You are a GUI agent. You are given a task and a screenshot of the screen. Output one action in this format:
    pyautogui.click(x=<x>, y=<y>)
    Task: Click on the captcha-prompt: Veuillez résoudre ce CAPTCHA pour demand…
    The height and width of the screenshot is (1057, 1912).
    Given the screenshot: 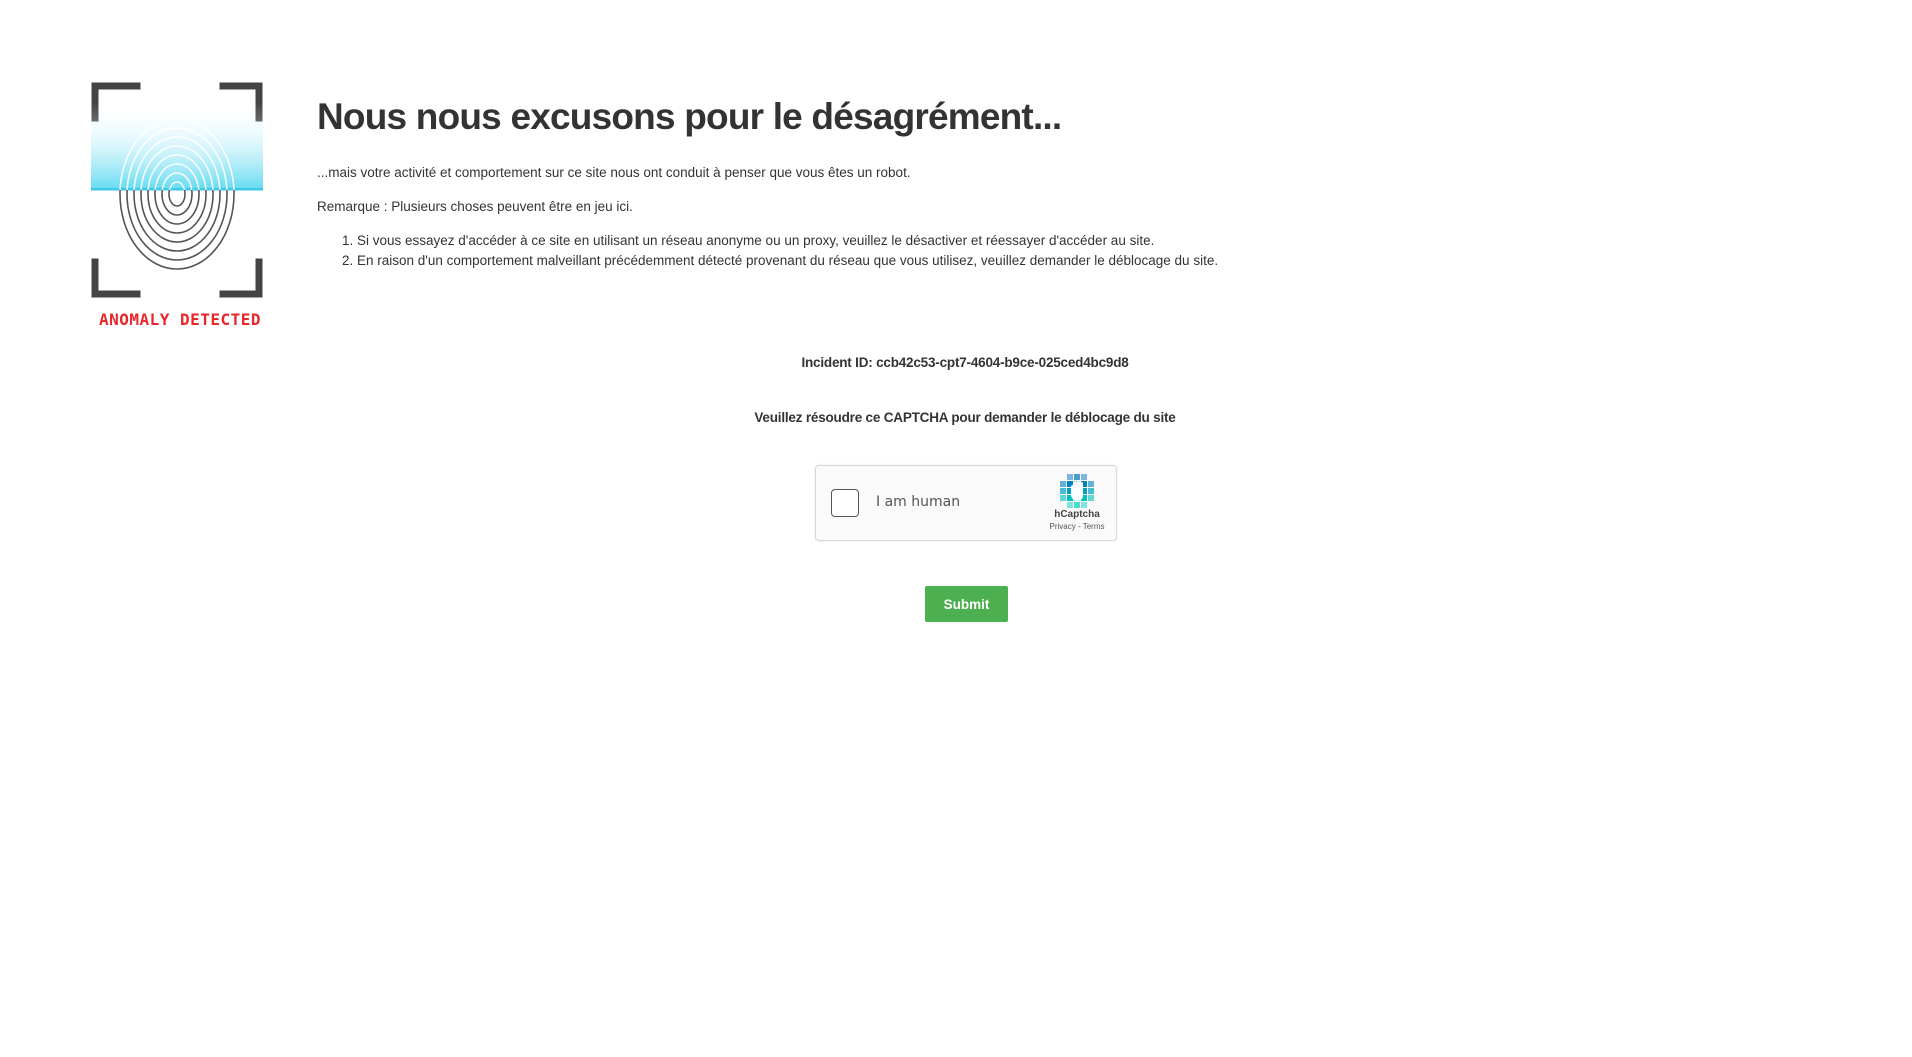 What is the action you would take?
    pyautogui.click(x=965, y=417)
    